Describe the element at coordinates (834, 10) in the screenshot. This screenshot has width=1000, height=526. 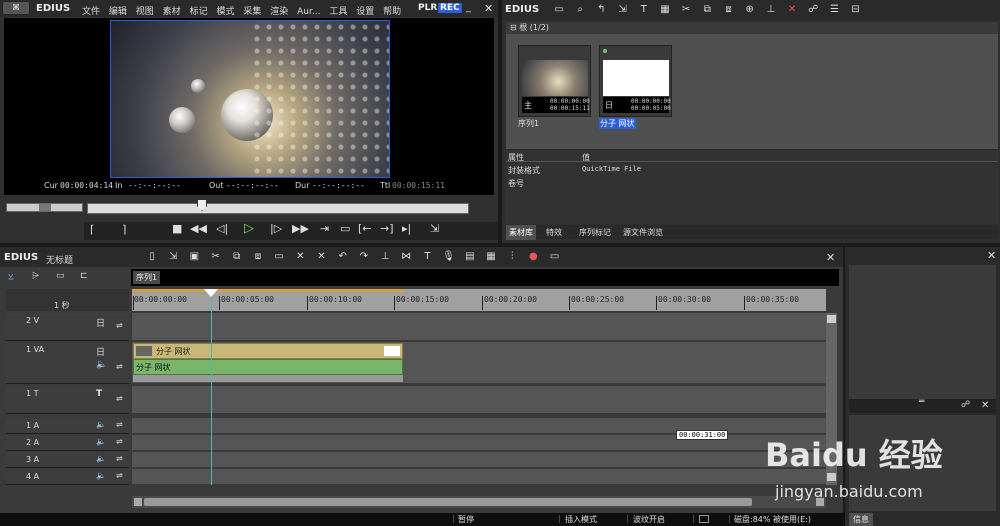
I see `view-mode-icon: ☰` at that location.